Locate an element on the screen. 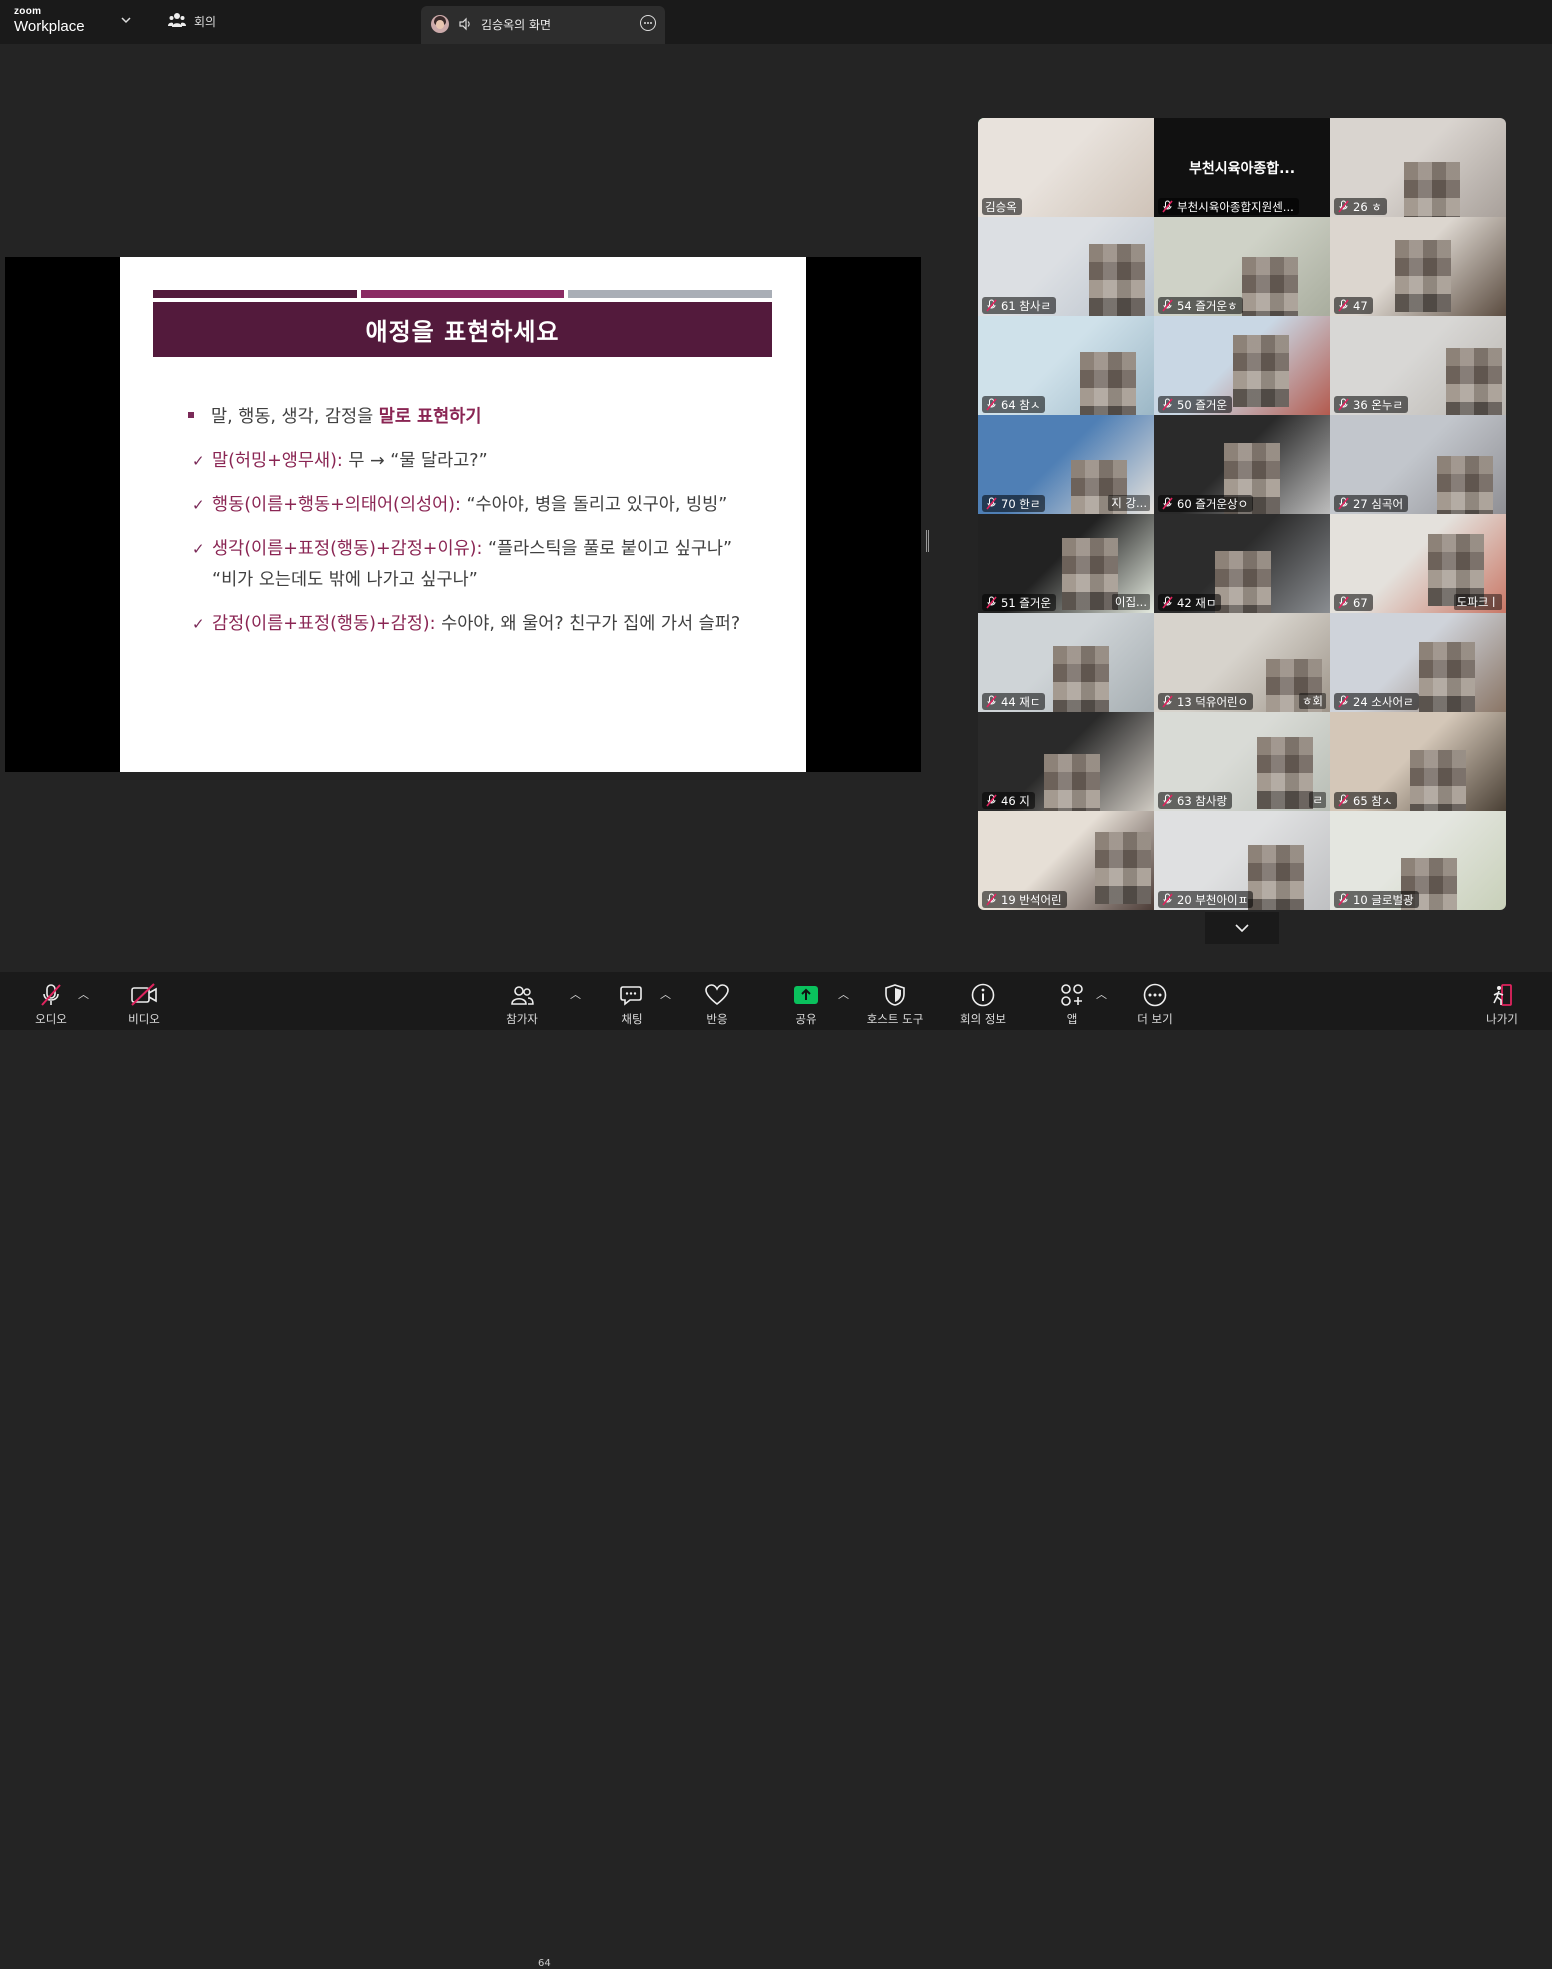  slide-main-bullet: 말, 행동, 생각, 감정을 말로 표현하기 is located at coordinates (468, 415).